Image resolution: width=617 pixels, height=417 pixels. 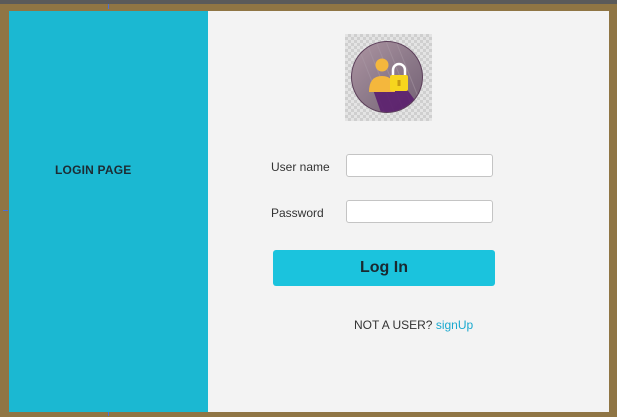 What do you see at coordinates (419, 165) in the screenshot?
I see `username-field` at bounding box center [419, 165].